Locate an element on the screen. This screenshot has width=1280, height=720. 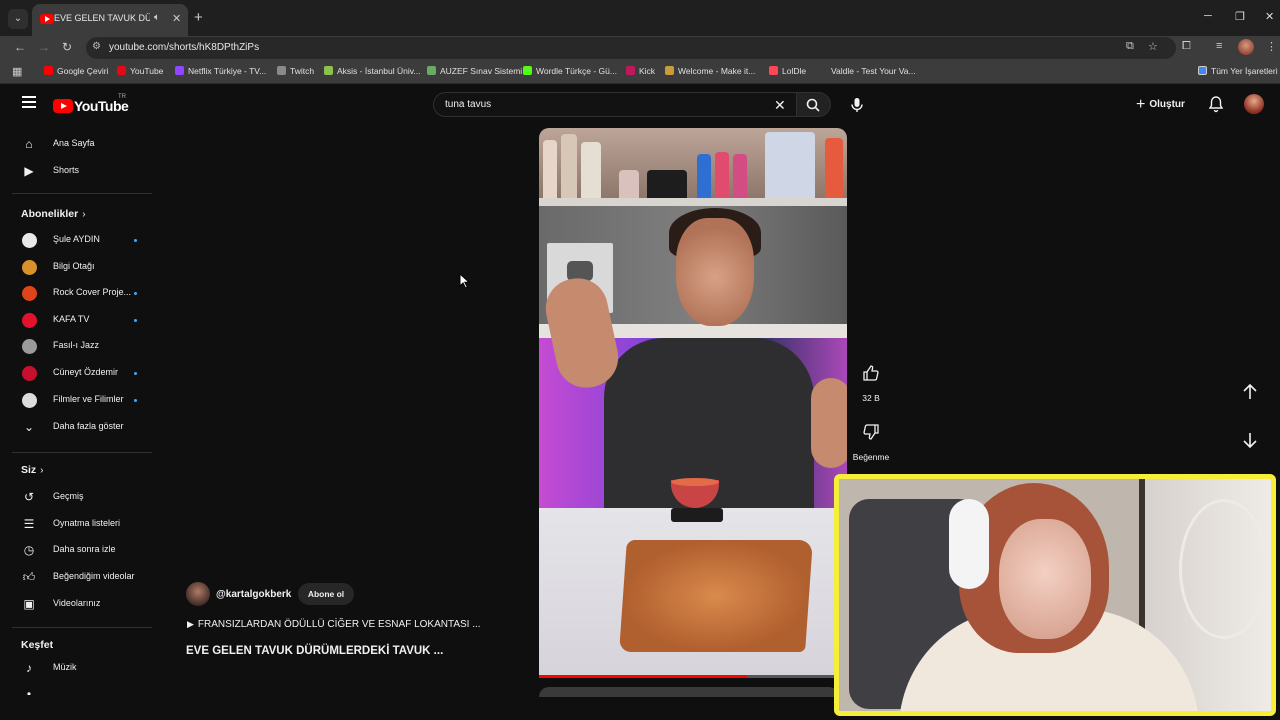
sidebar-subscription-item: KAFA TV is located at coordinates (80, 320).